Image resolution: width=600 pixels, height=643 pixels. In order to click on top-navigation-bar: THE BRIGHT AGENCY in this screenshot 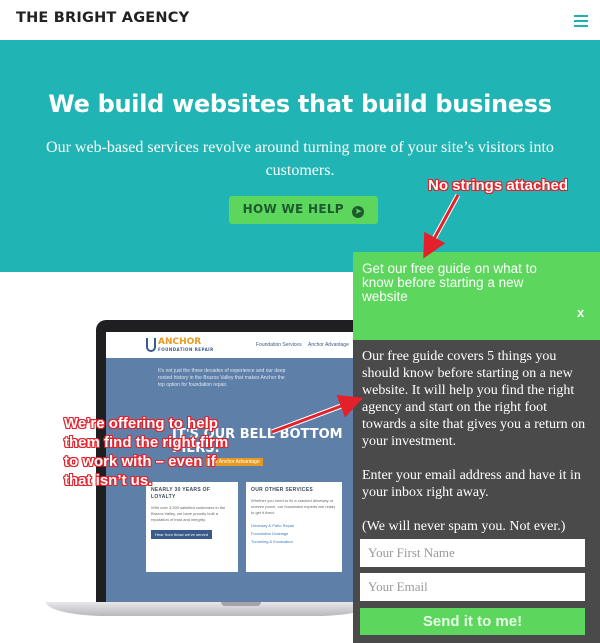, I will do `click(300, 20)`.